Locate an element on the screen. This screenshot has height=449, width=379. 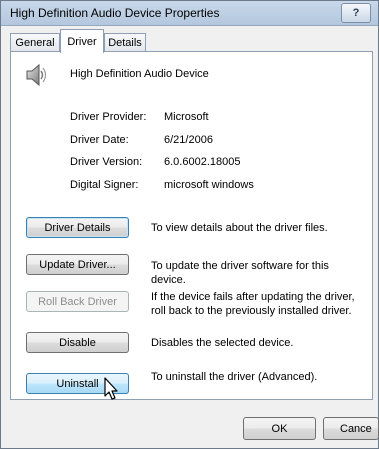
driver-details-button: Driver Details is located at coordinates (77, 227).